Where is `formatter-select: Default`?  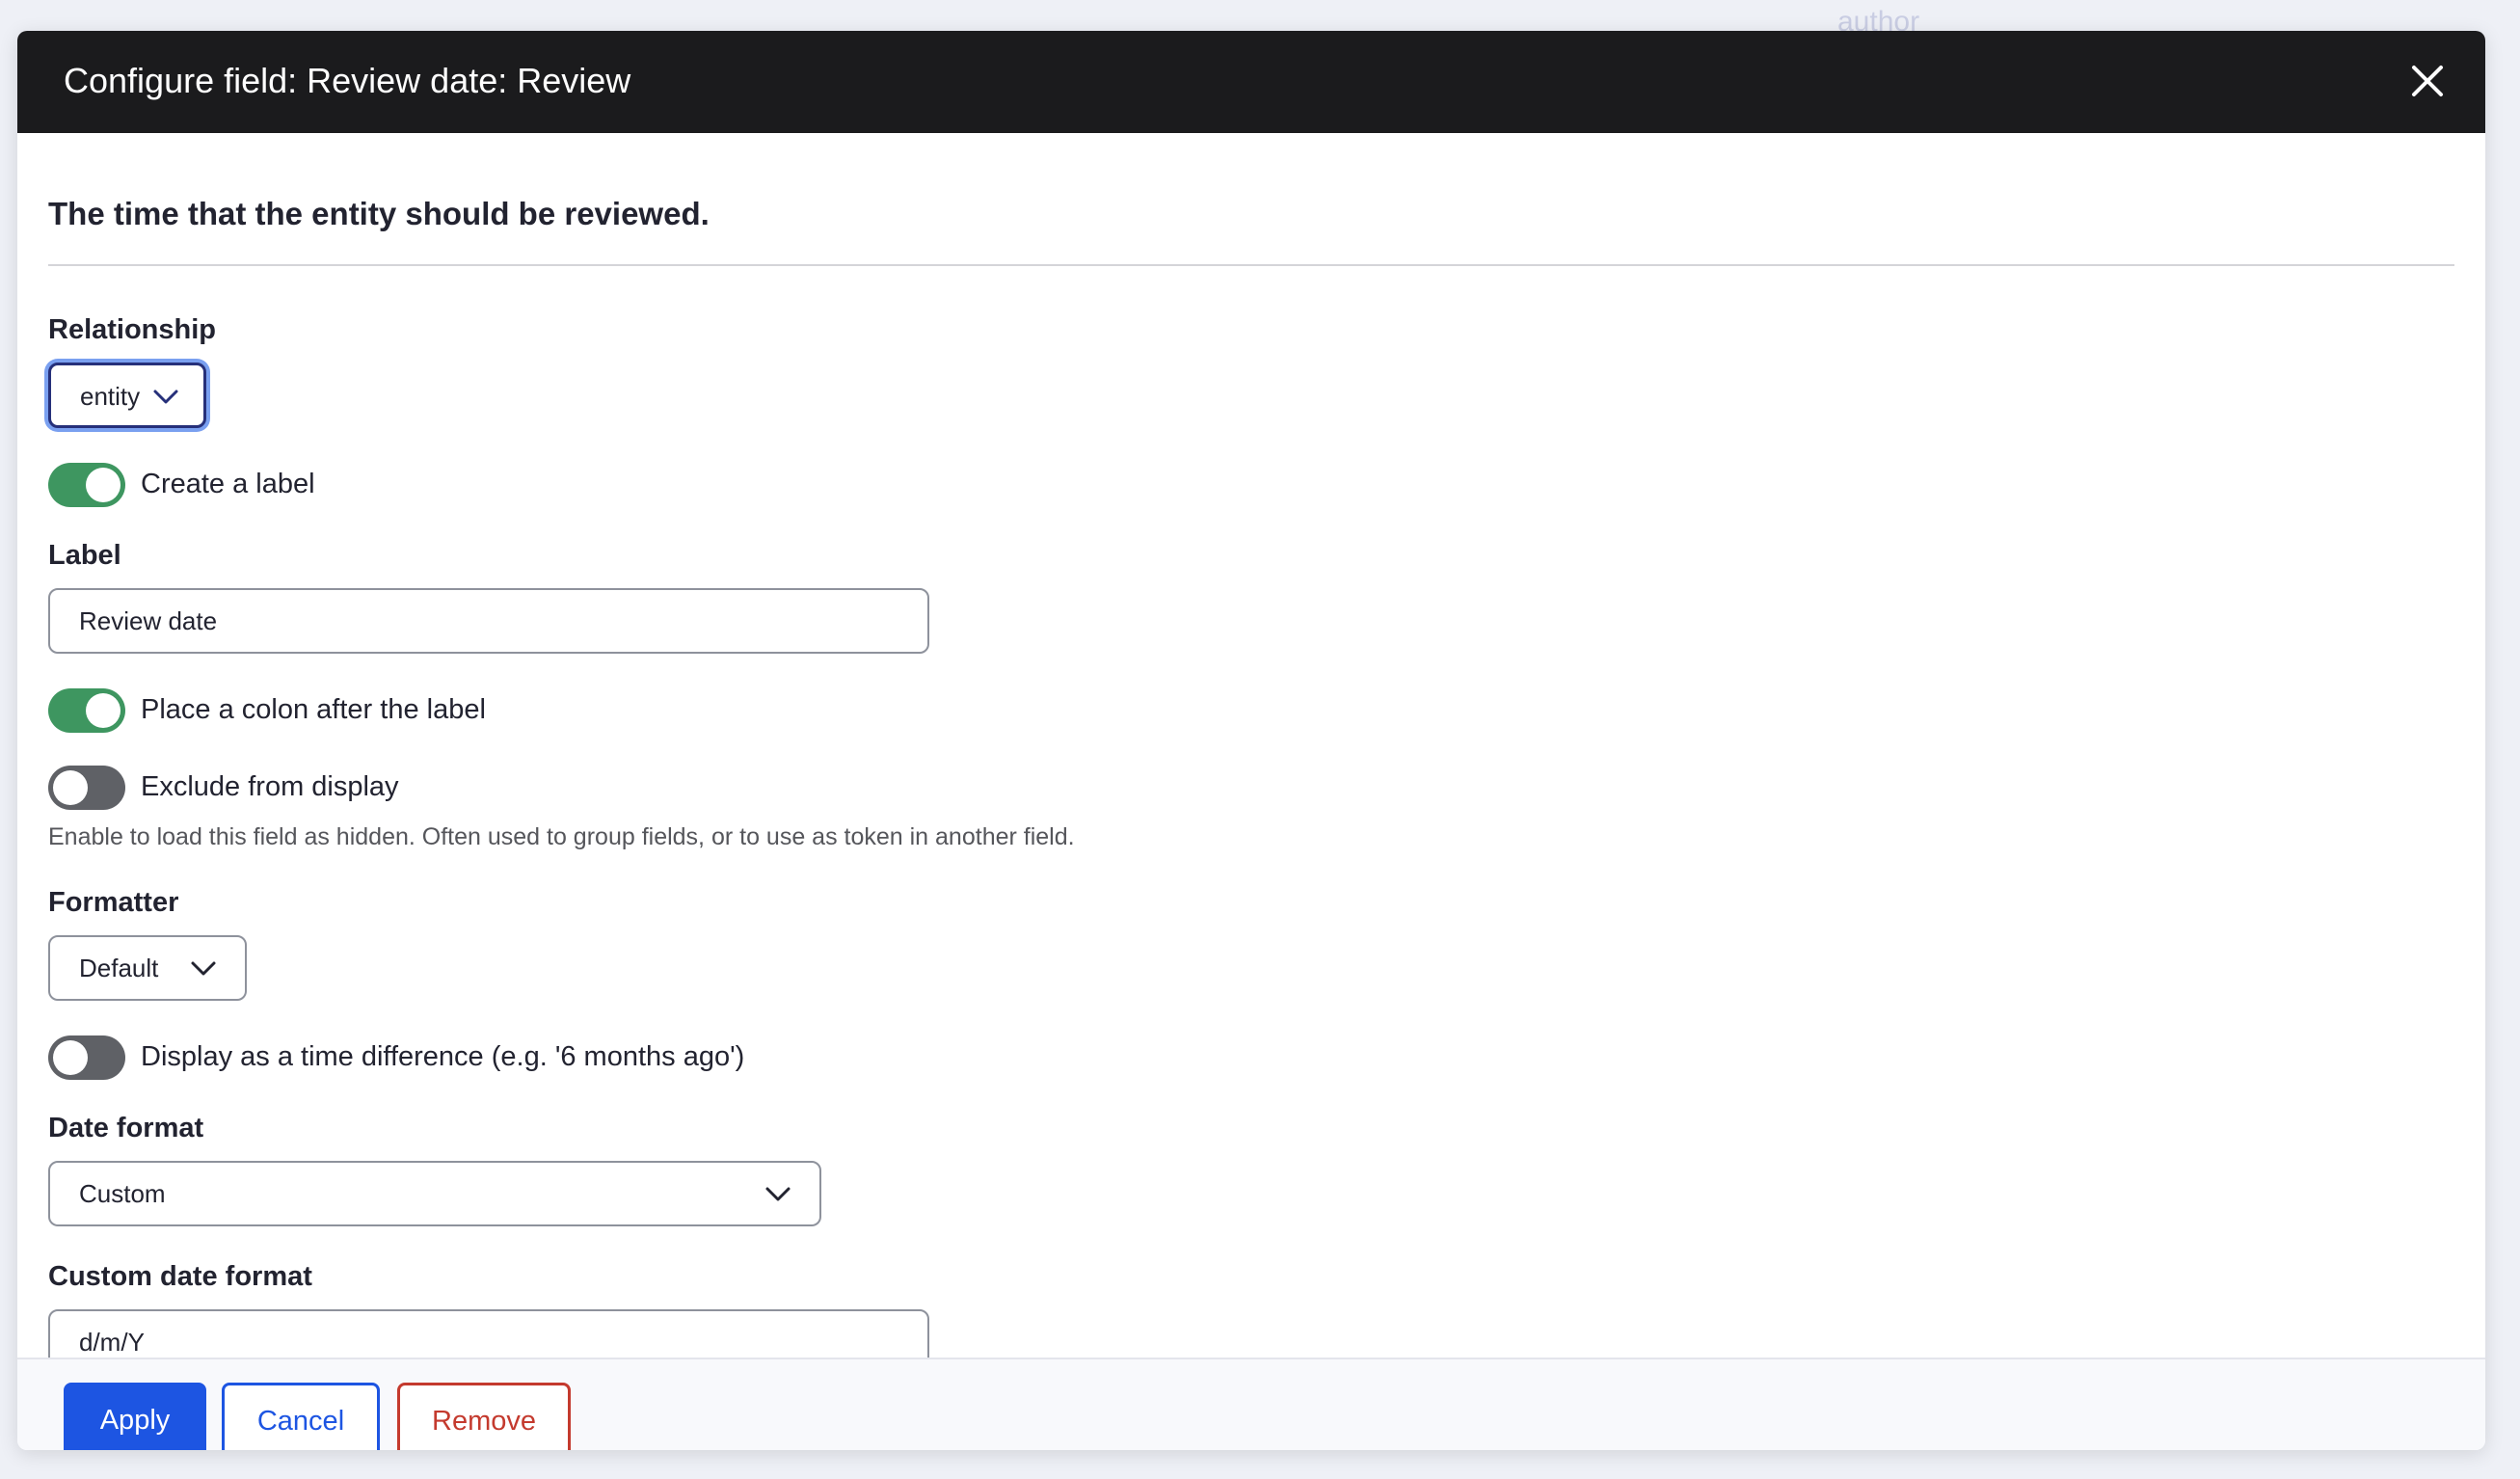
formatter-select: Default is located at coordinates (147, 968).